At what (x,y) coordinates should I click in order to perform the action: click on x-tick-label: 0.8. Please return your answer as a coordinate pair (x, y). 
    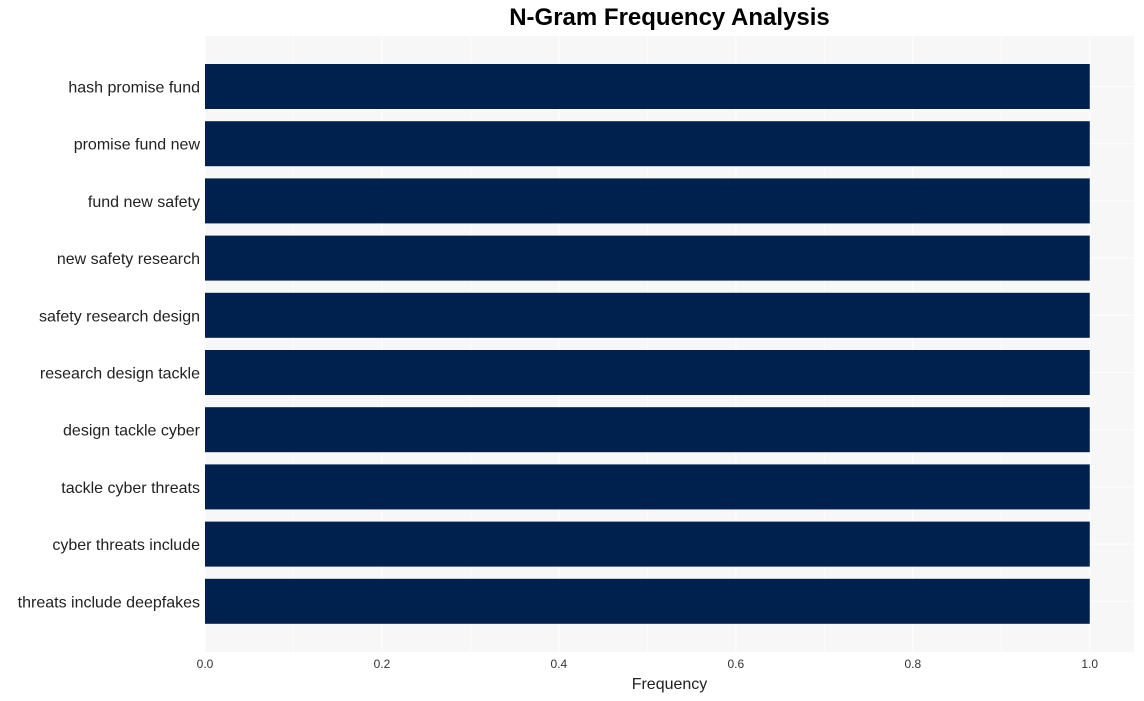
    Looking at the image, I should click on (912, 664).